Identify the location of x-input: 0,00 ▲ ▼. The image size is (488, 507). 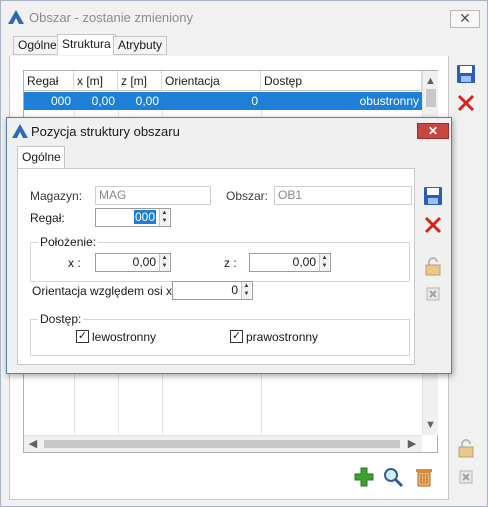
(133, 262).